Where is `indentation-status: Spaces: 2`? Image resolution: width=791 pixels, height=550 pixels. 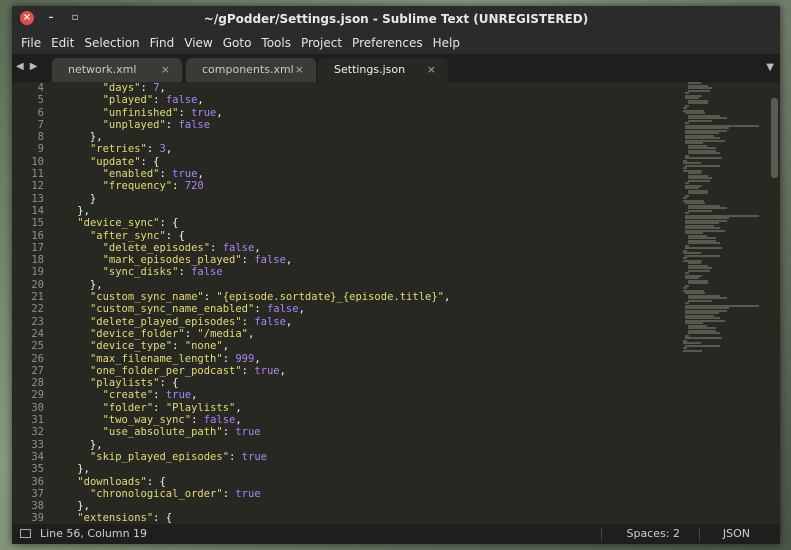
indentation-status: Spaces: 2 is located at coordinates (653, 534).